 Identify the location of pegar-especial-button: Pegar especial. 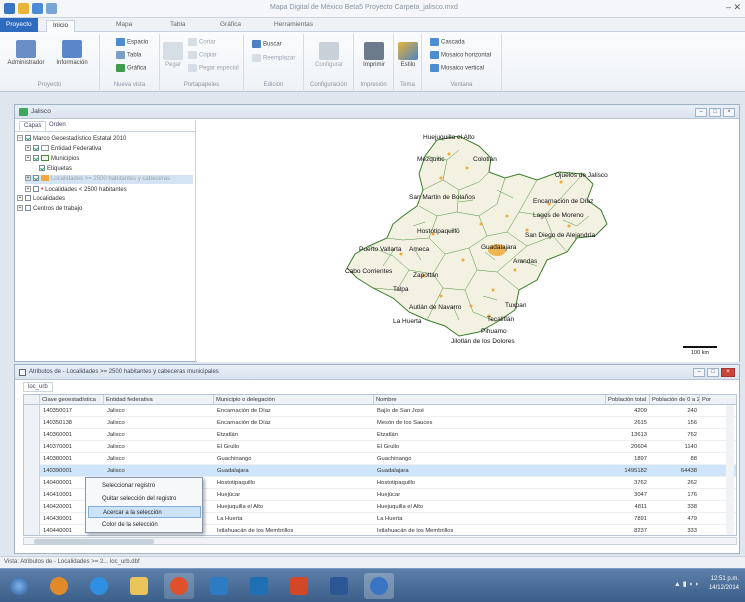
(213, 68).